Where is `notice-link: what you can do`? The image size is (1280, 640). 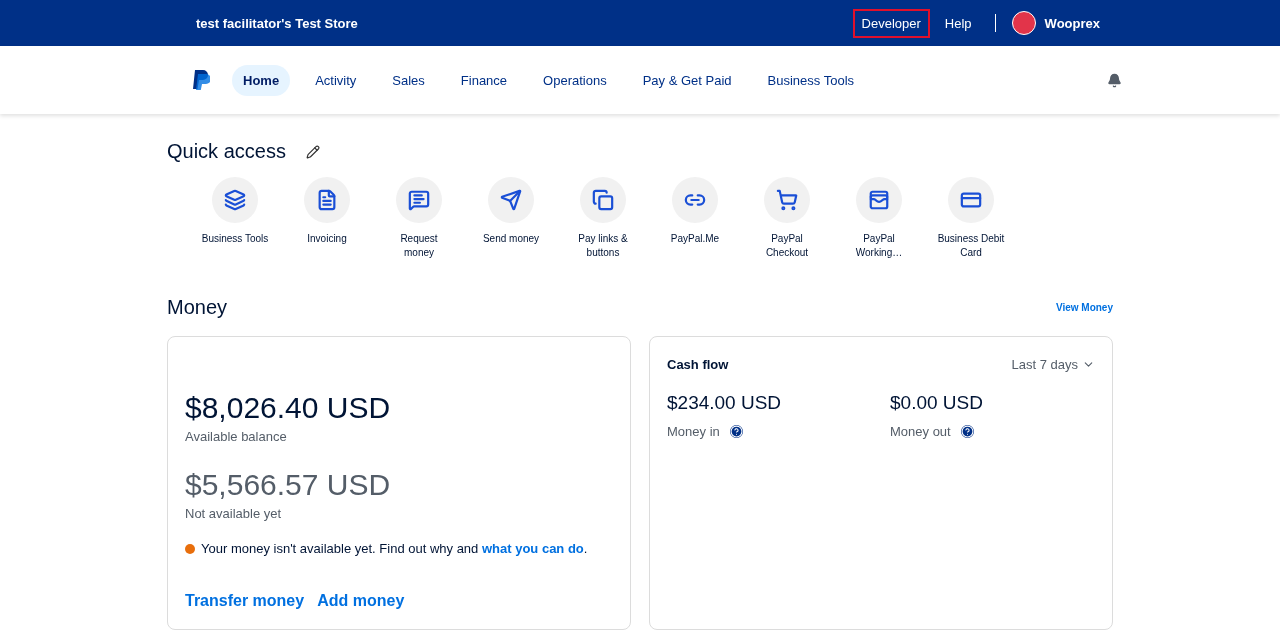 notice-link: what you can do is located at coordinates (532, 548).